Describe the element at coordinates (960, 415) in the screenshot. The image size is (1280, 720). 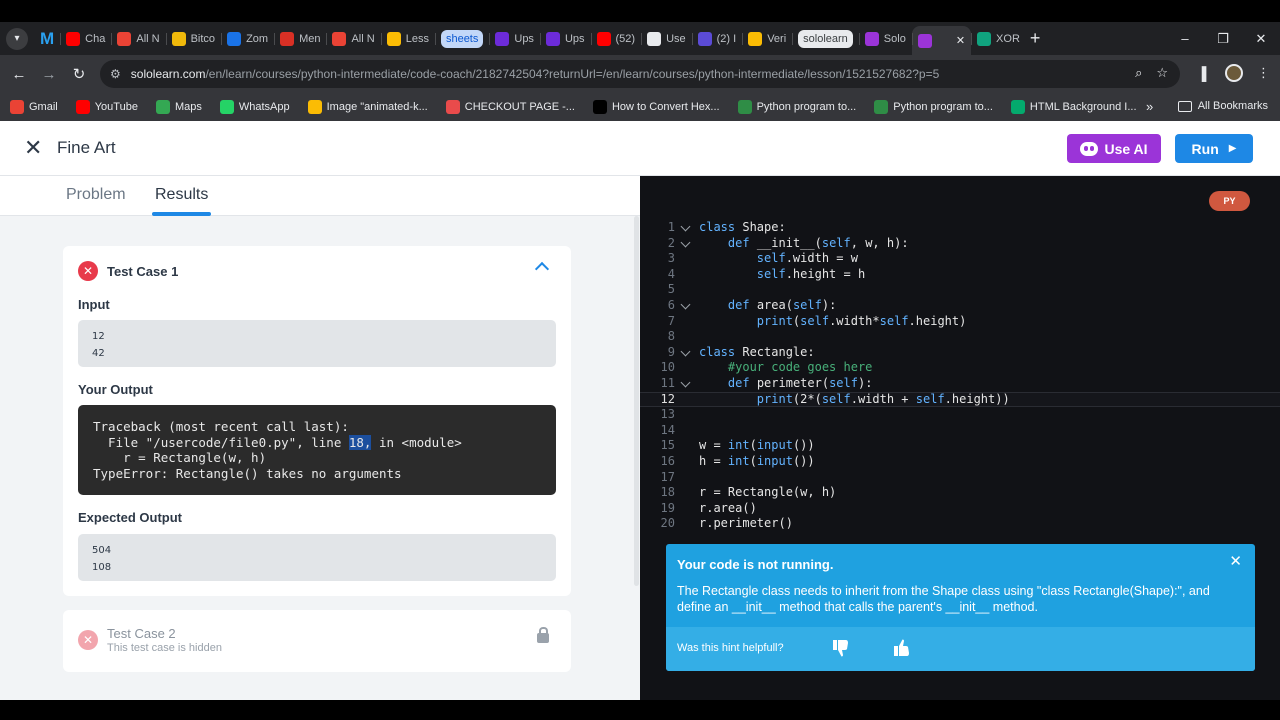
I see `code-line: 13` at that location.